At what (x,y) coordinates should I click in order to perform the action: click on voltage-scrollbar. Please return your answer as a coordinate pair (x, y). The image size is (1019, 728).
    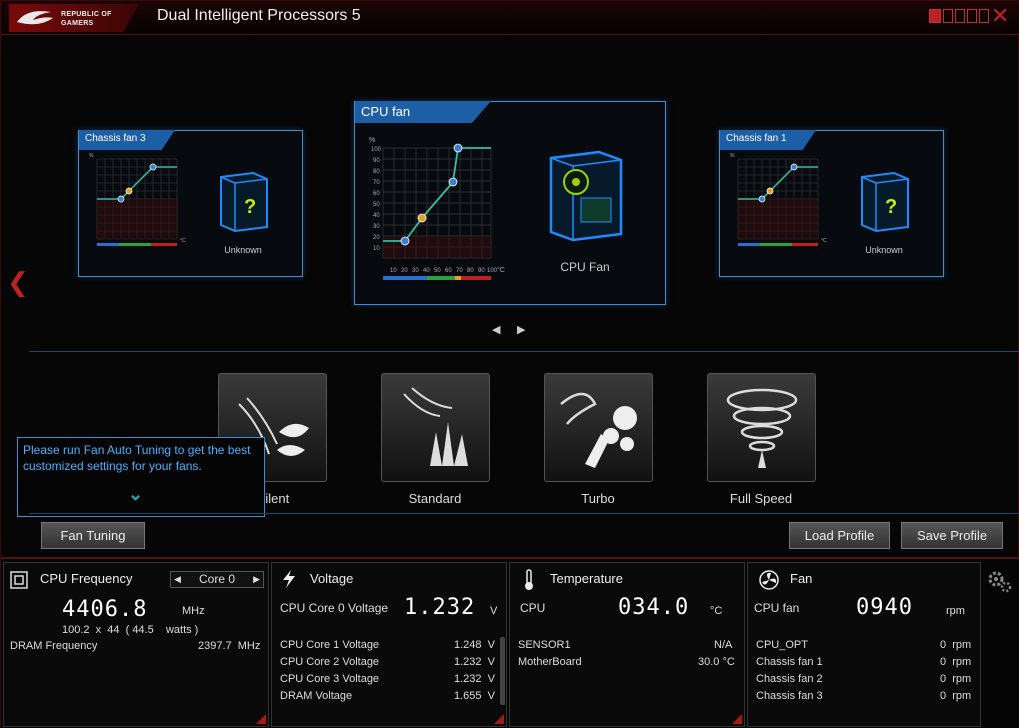
    Looking at the image, I should click on (502, 671).